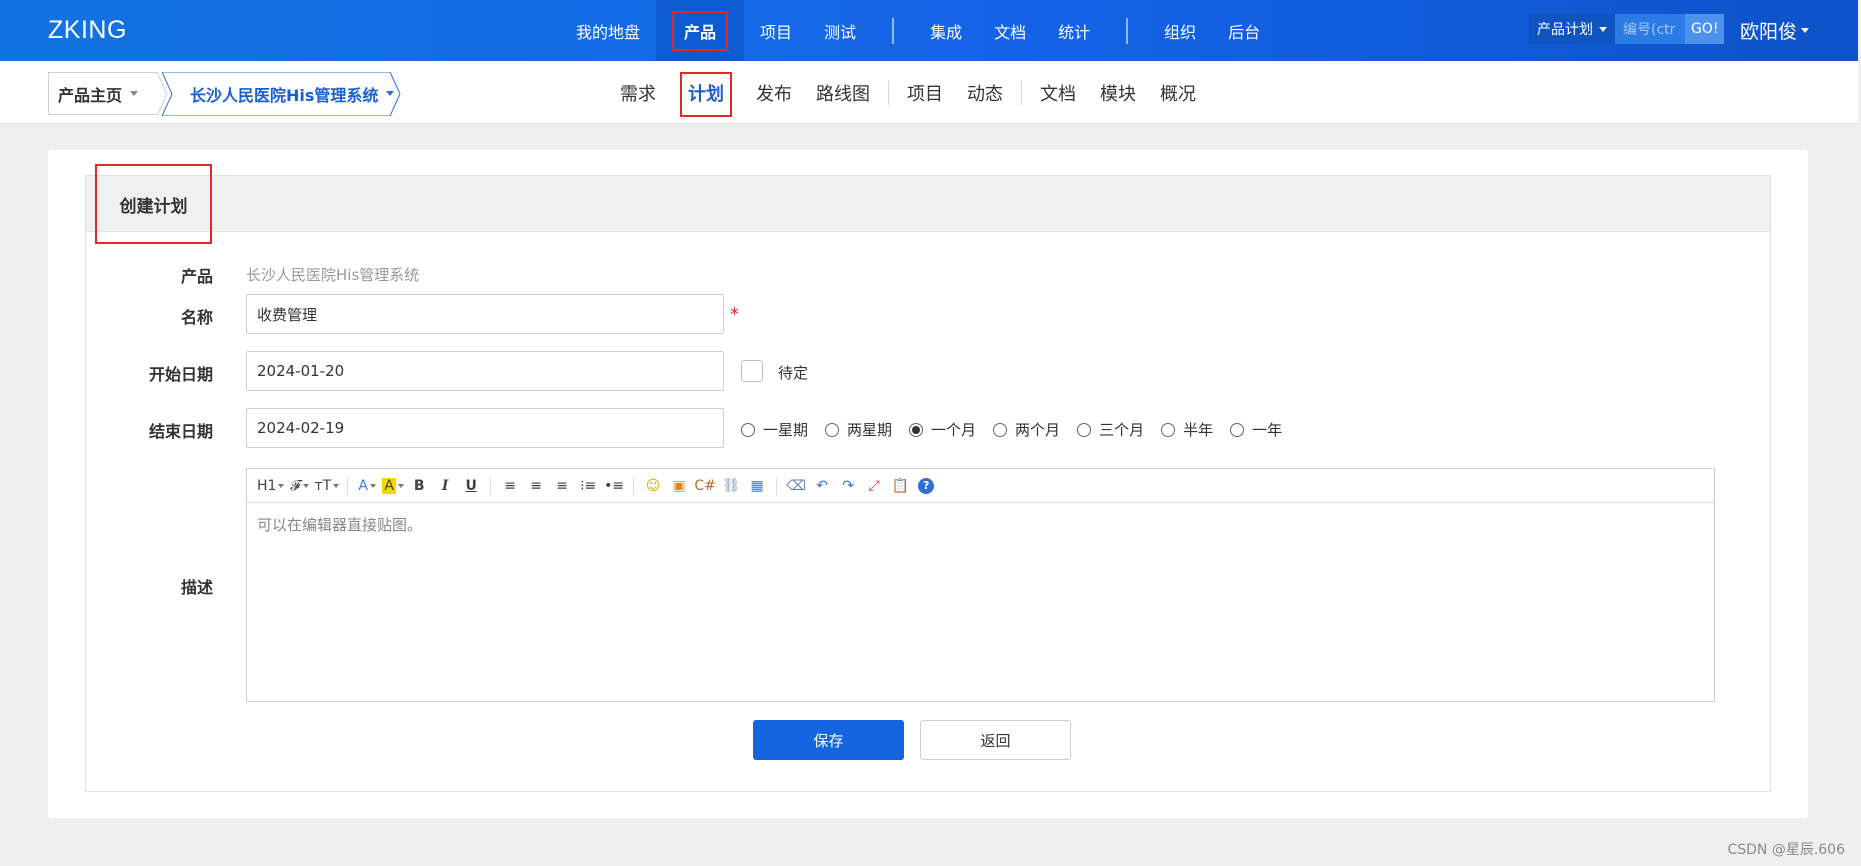  I want to click on underline-icon: U, so click(471, 486).